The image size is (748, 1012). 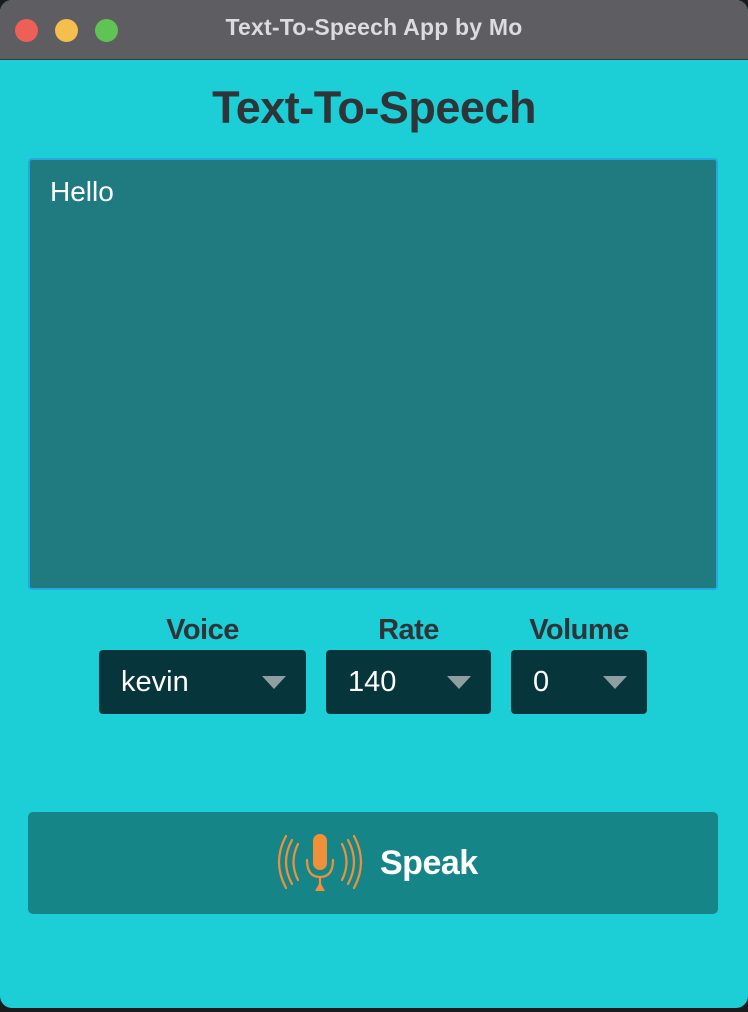 What do you see at coordinates (373, 863) in the screenshot?
I see `speak-button: Speak` at bounding box center [373, 863].